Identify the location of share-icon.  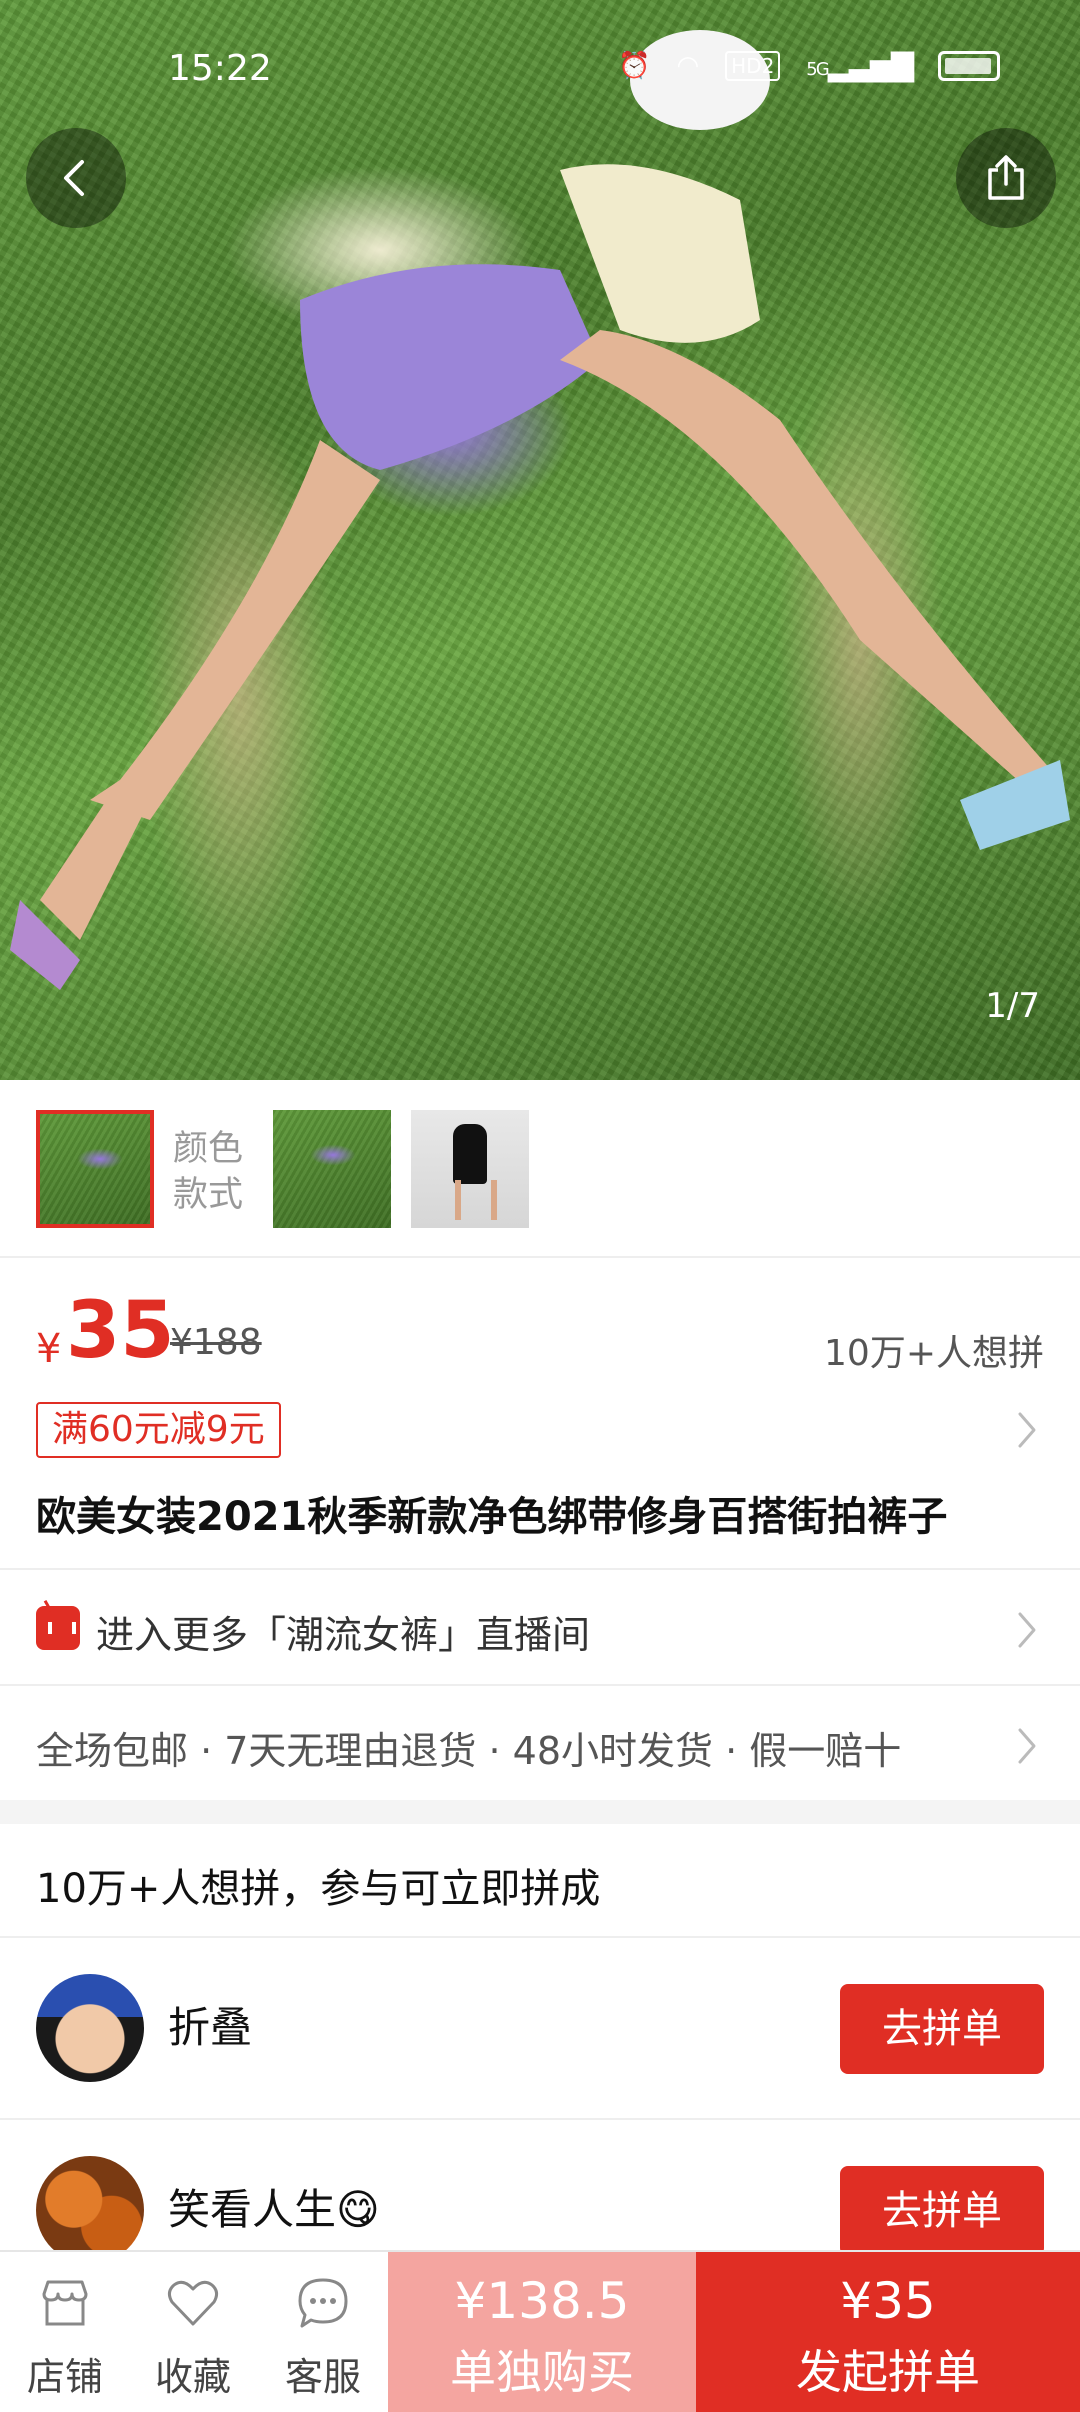
(1006, 177).